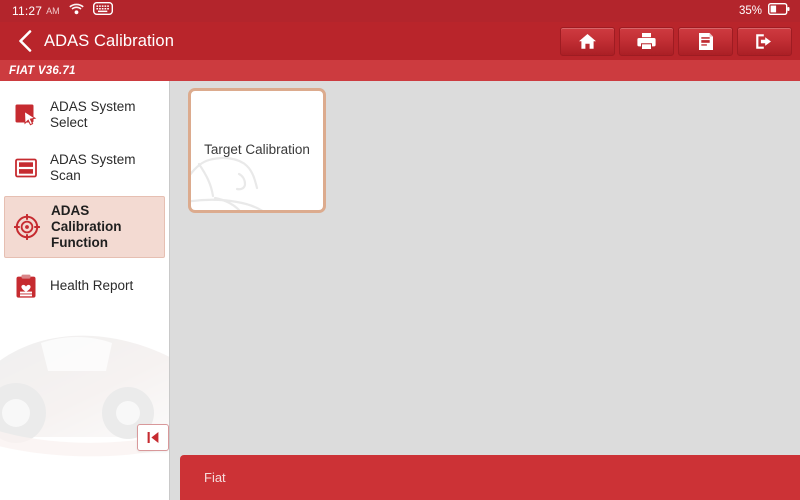  I want to click on back-button, so click(25, 41).